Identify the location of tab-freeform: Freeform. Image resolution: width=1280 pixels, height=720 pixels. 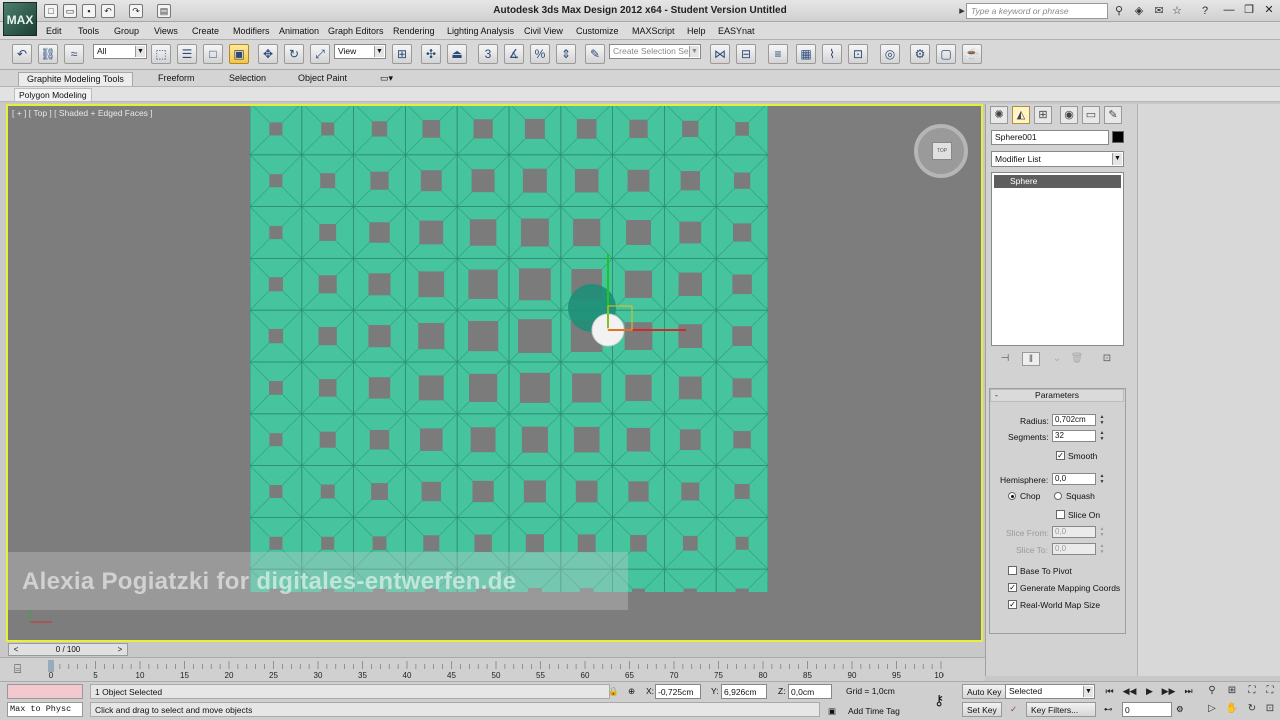
(176, 79).